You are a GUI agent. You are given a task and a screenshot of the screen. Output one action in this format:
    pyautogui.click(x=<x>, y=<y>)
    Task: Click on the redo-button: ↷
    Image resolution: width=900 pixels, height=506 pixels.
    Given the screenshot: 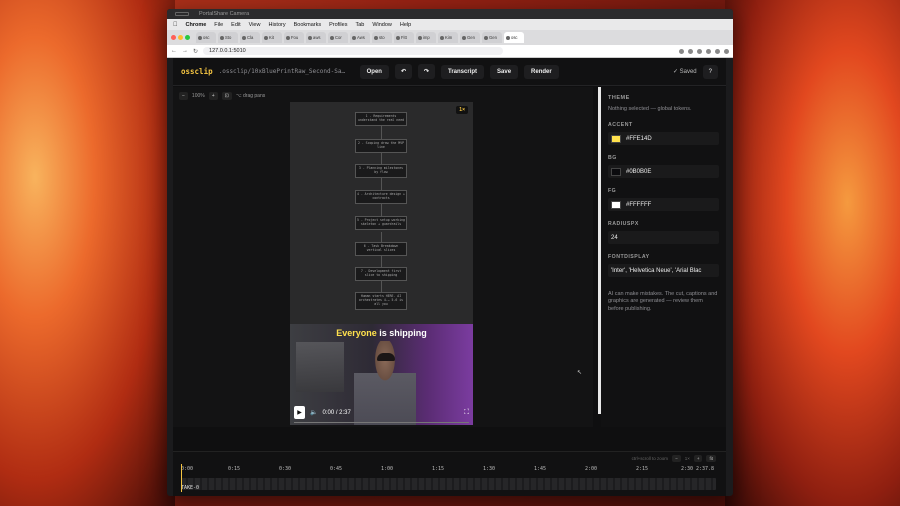 What is the action you would take?
    pyautogui.click(x=426, y=71)
    